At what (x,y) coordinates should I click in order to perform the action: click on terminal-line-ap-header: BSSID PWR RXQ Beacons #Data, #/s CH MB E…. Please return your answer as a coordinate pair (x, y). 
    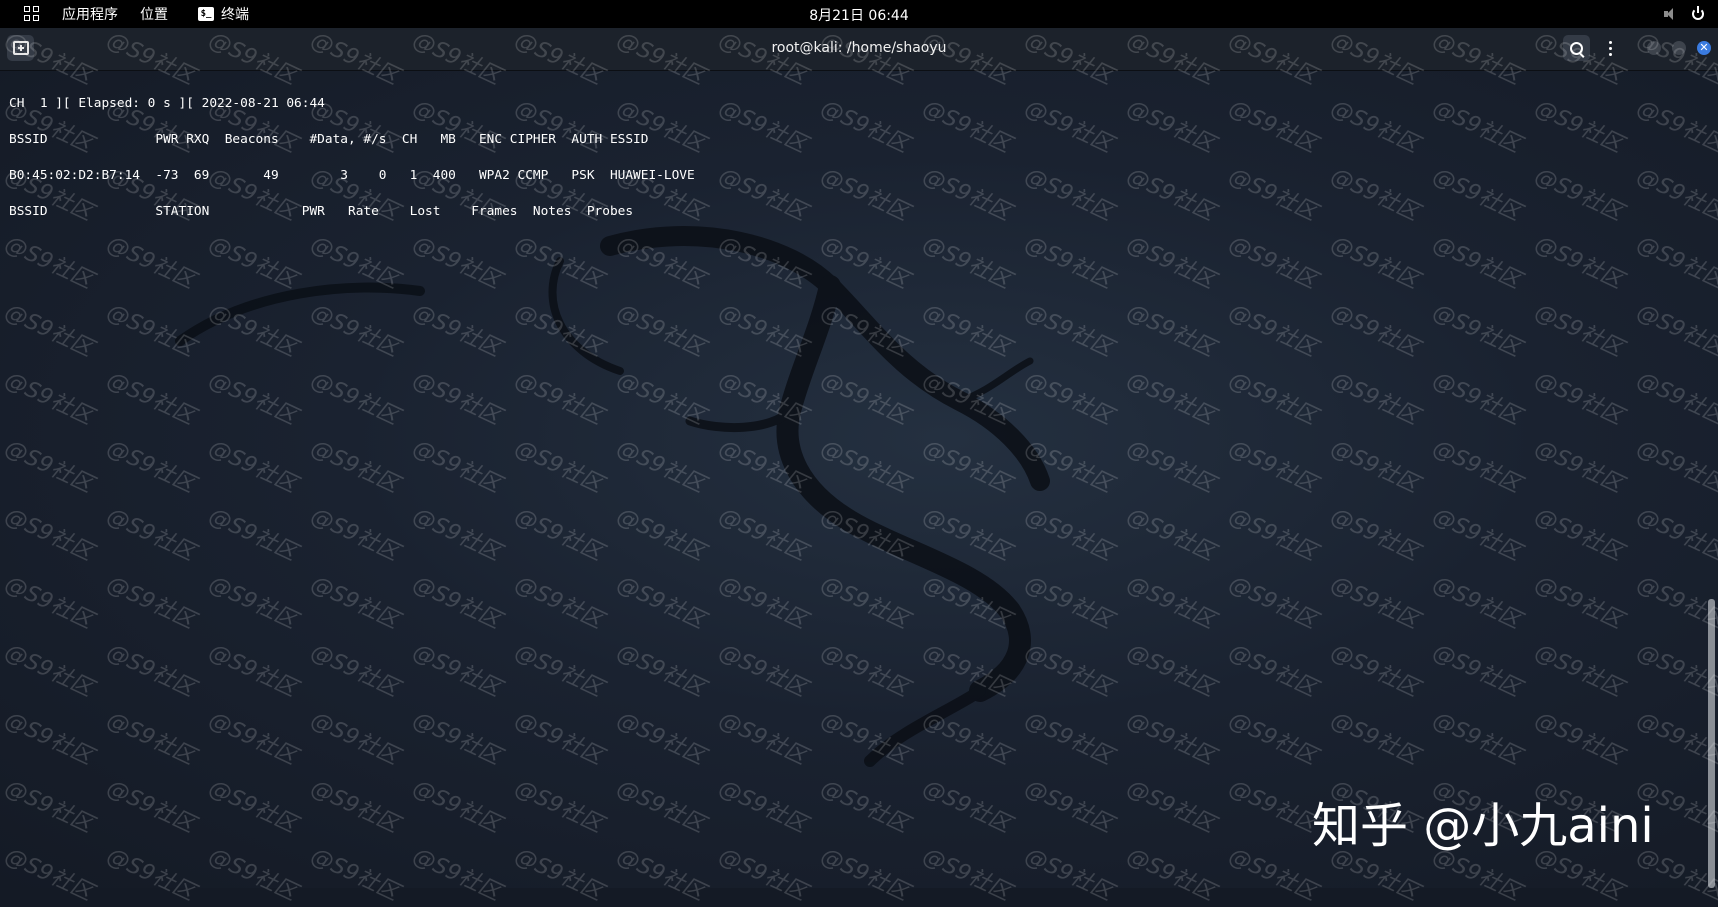
    Looking at the image, I should click on (329, 139).